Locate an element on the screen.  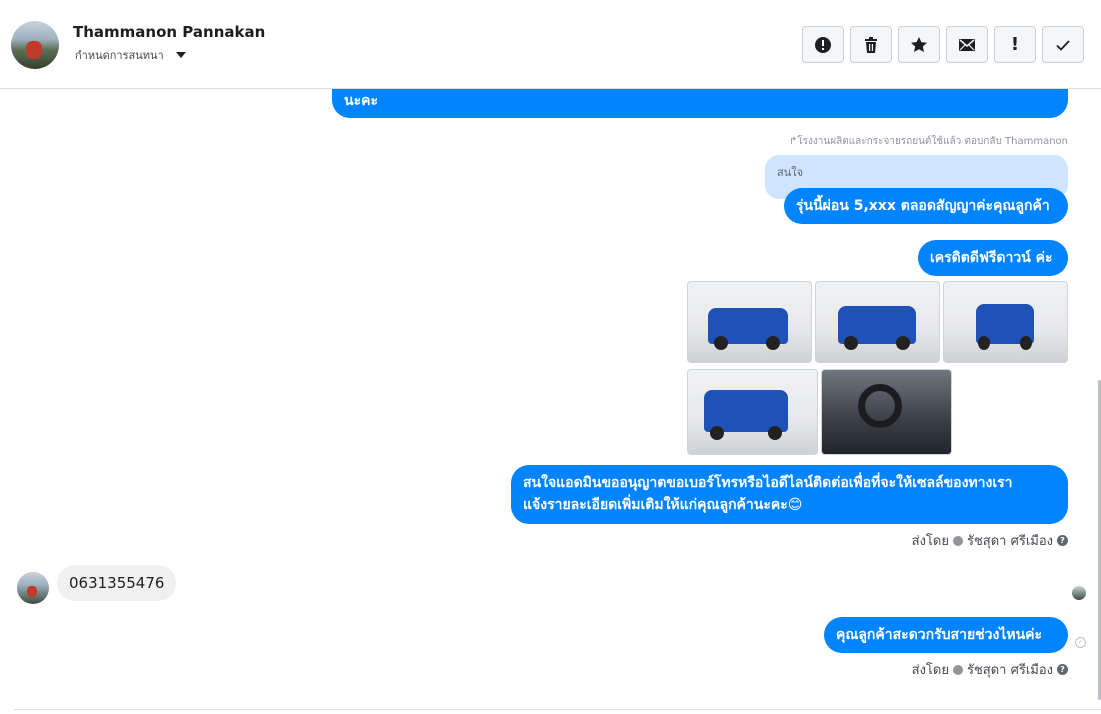
message-text: คุณลูกค้าสะดวกรับสายช่วงไหนค่ะ is located at coordinates (939, 635).